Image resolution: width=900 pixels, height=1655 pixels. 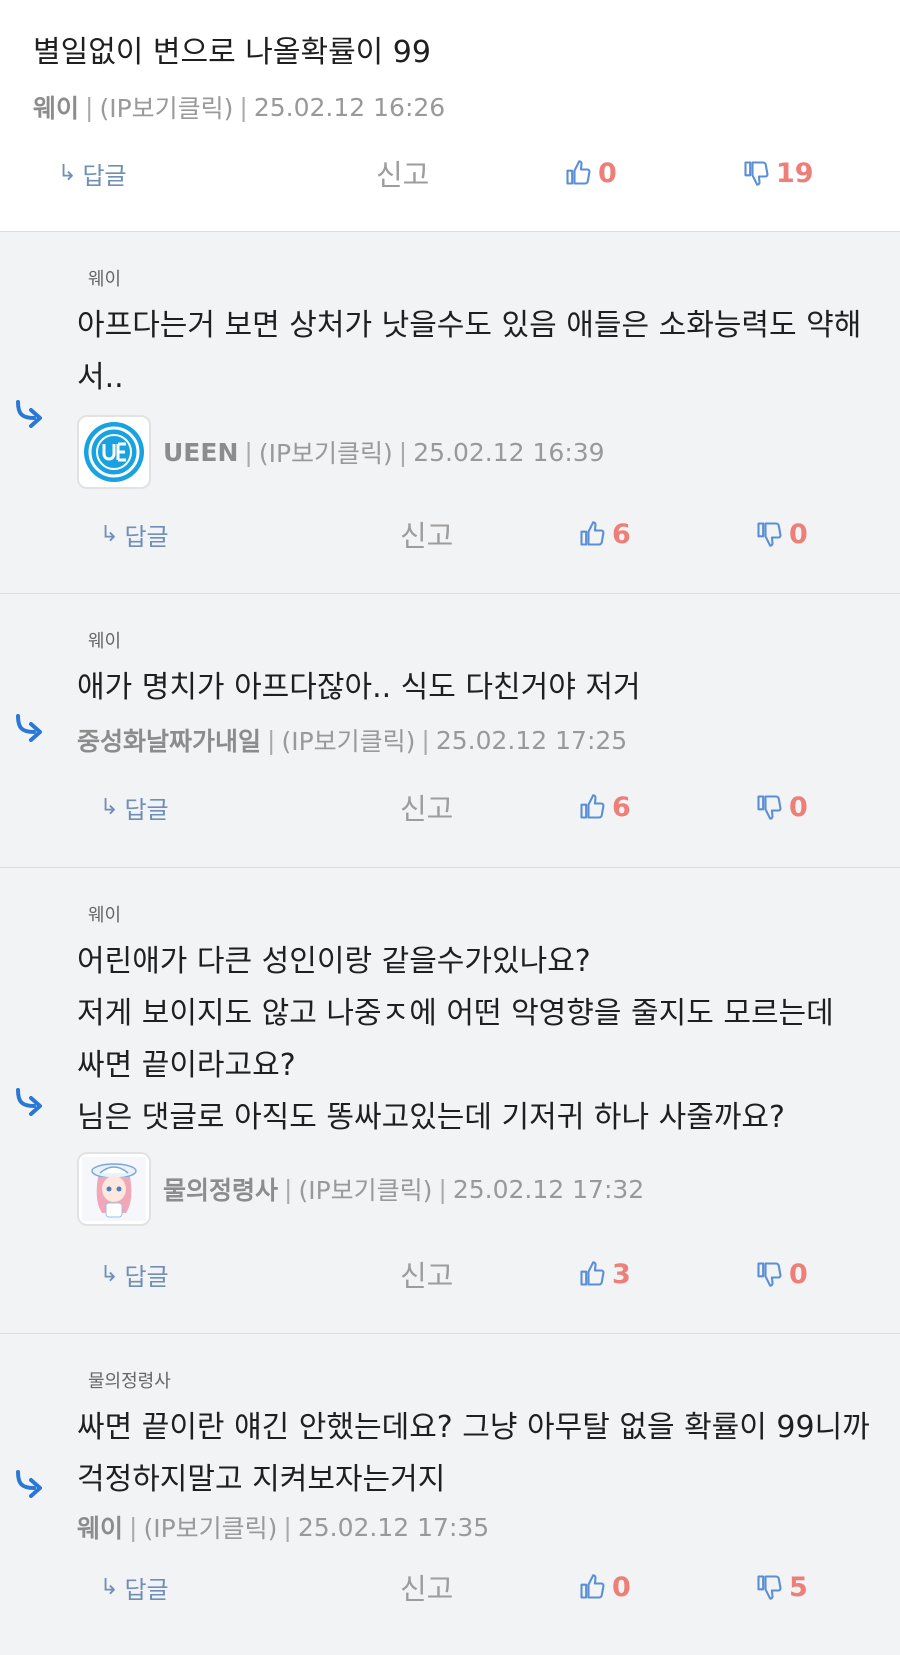 I want to click on like-button: 3, so click(x=604, y=1274).